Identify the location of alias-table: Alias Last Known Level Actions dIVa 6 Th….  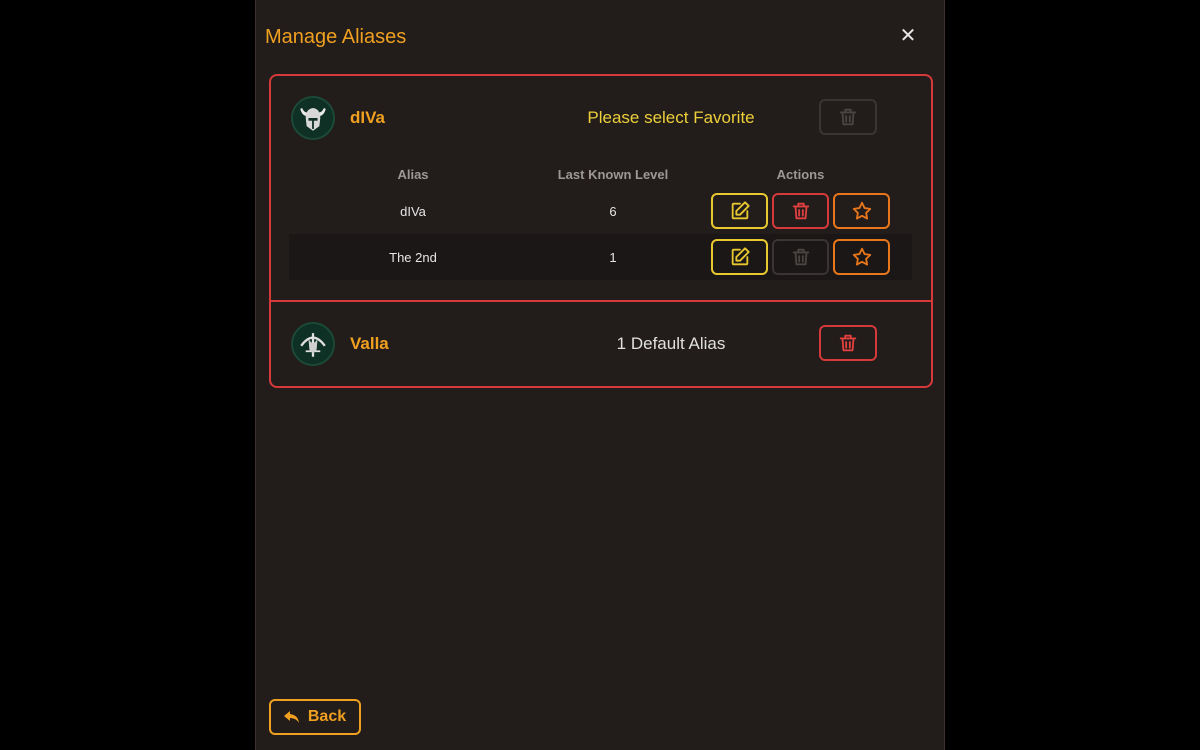
(601, 230).